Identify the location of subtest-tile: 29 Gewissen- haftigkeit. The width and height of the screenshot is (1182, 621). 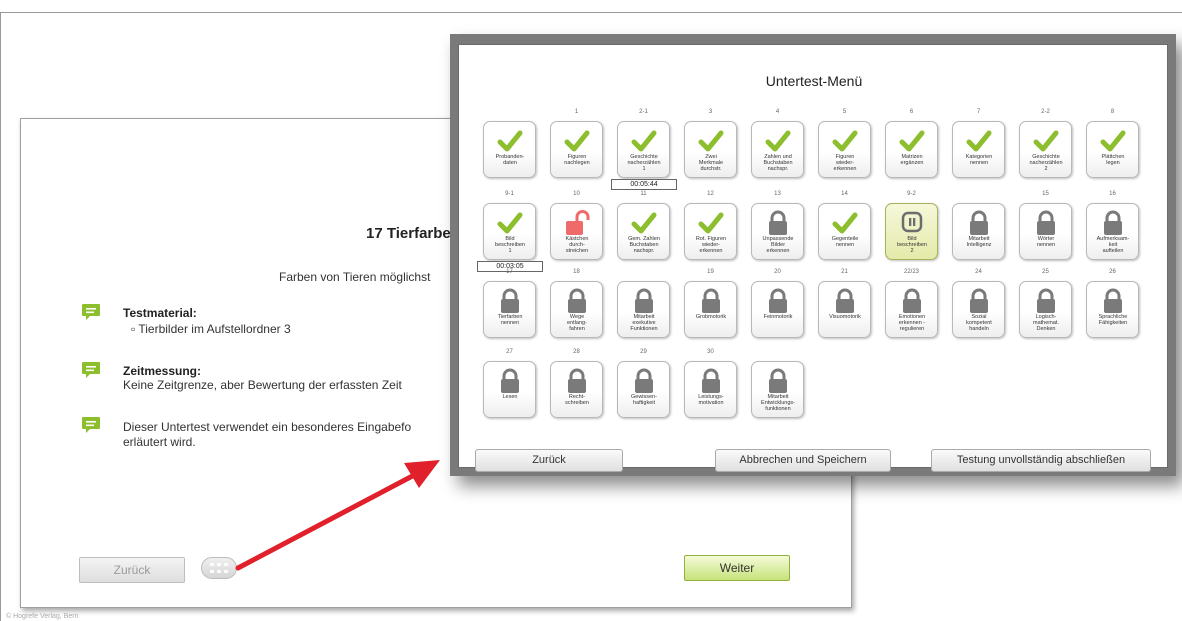
(643, 383).